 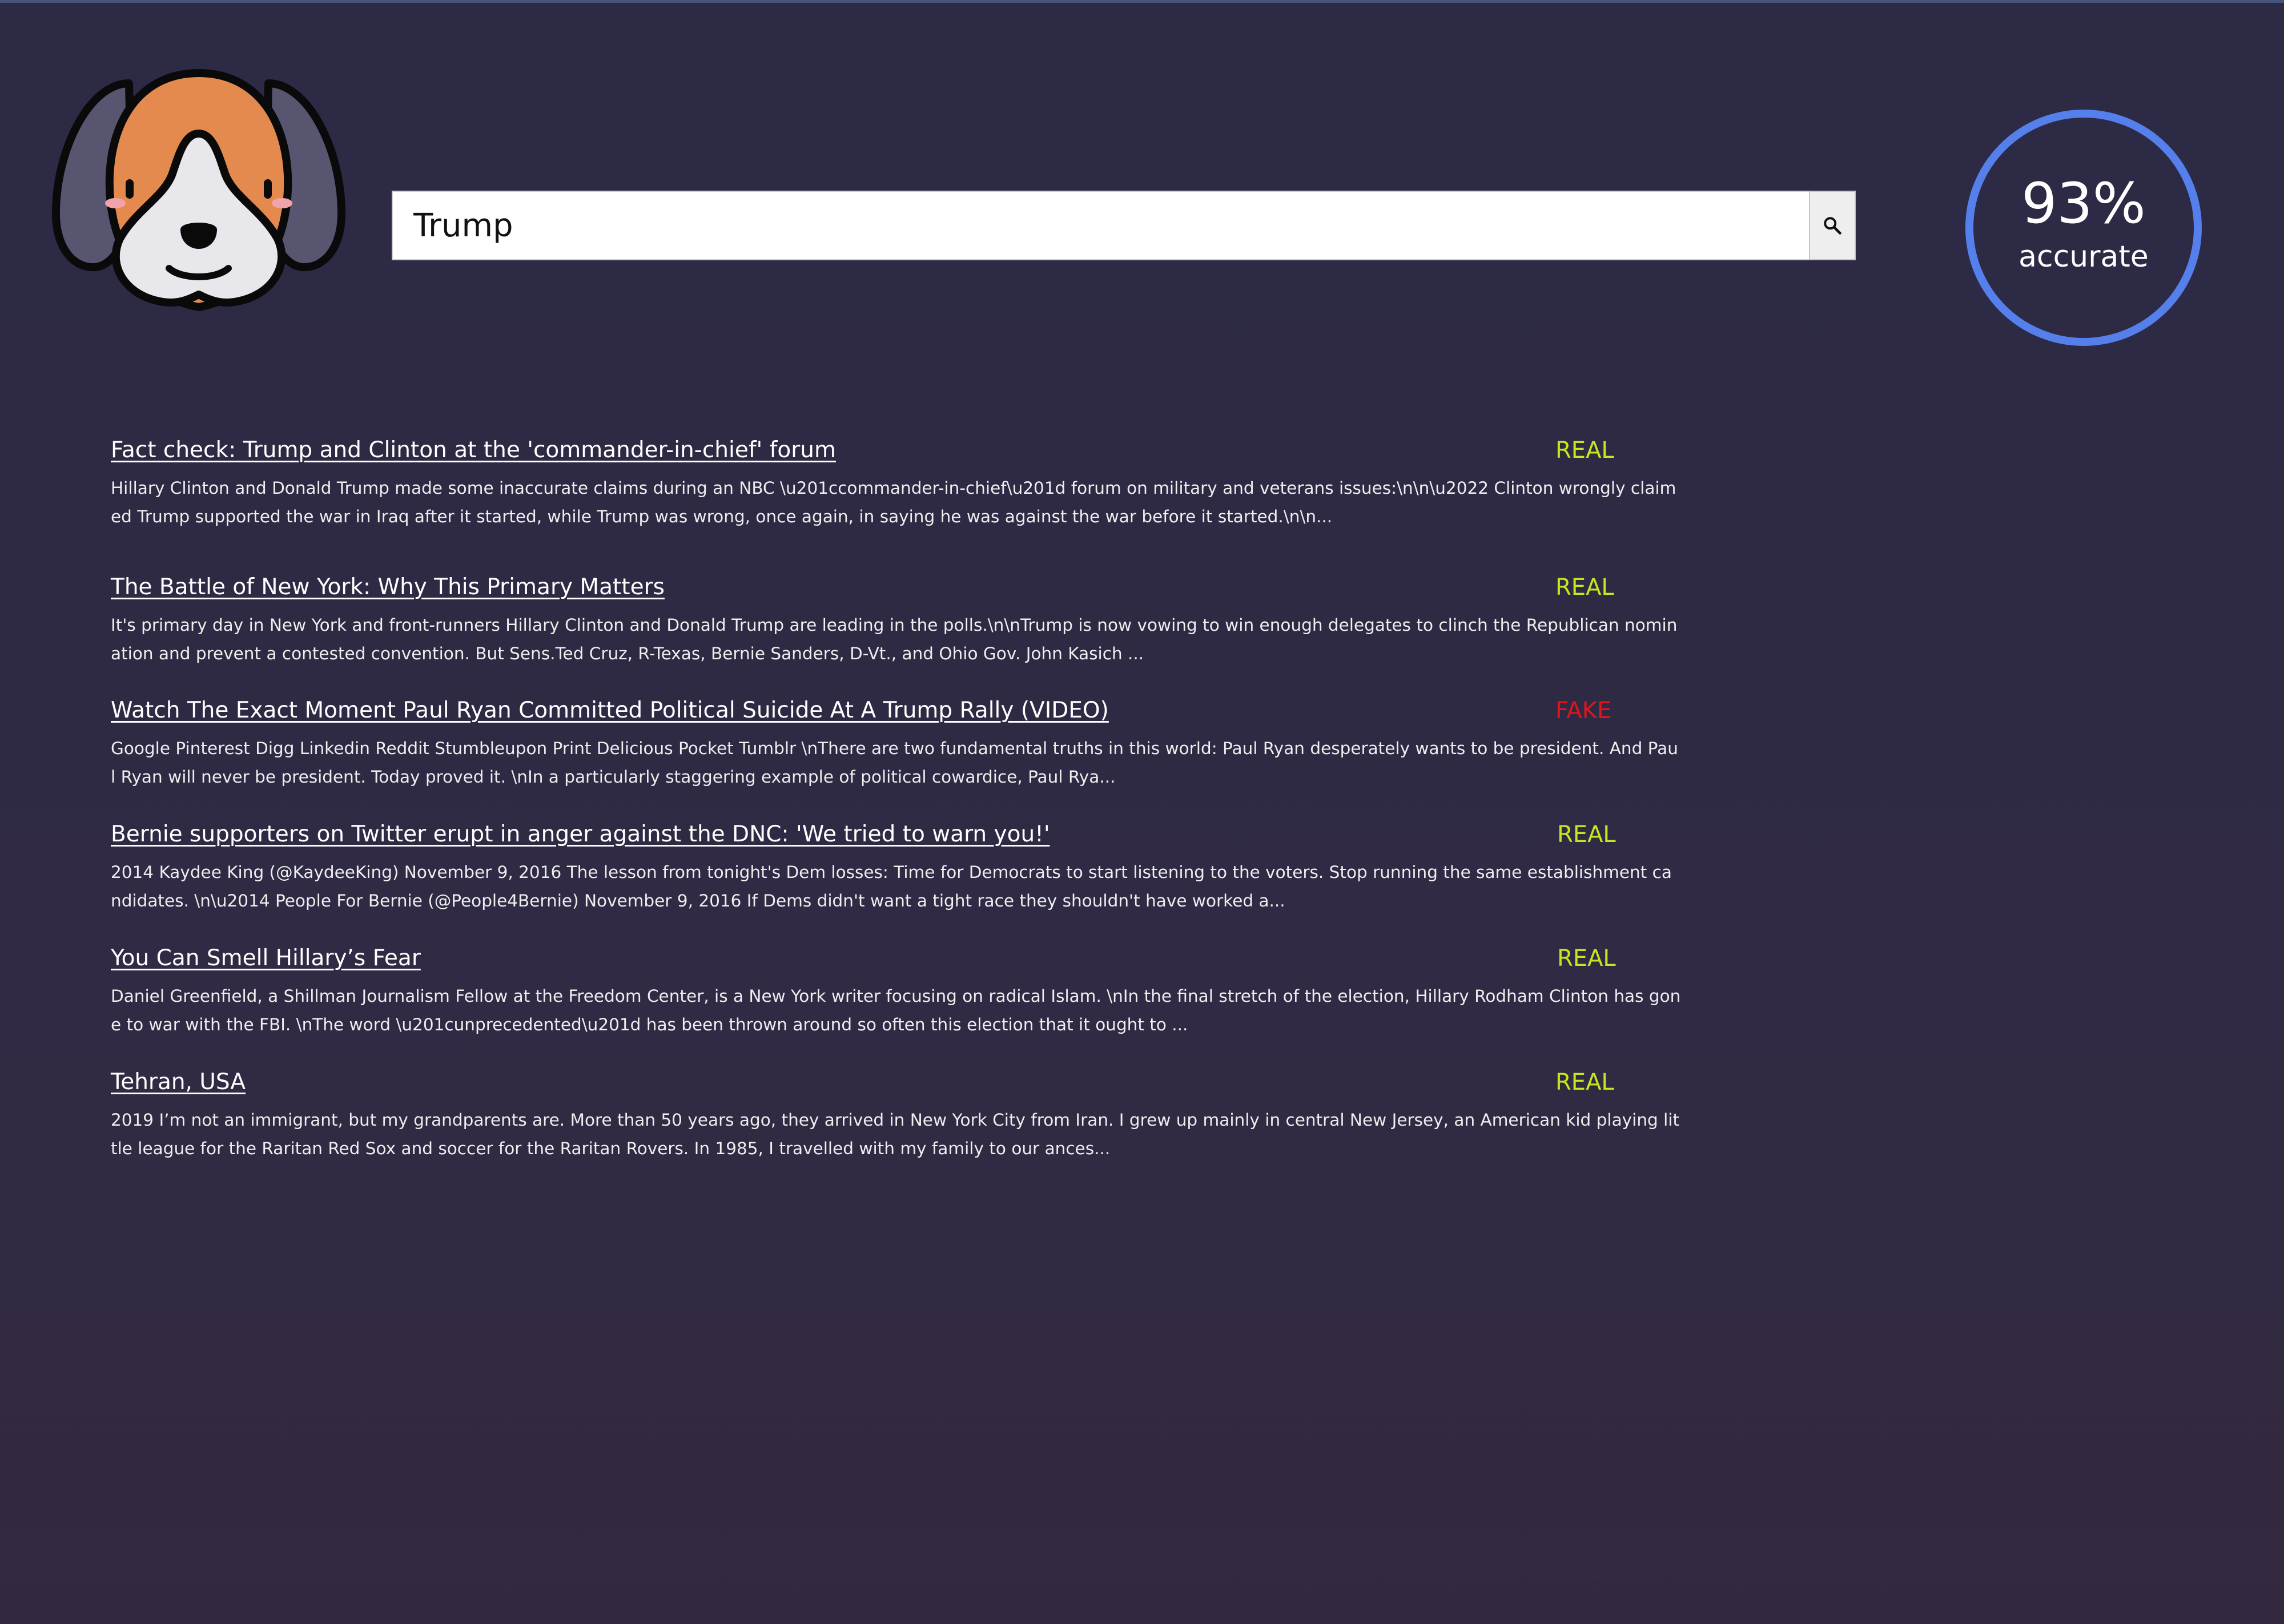 I want to click on accuracy-value: 93%, so click(x=2083, y=204).